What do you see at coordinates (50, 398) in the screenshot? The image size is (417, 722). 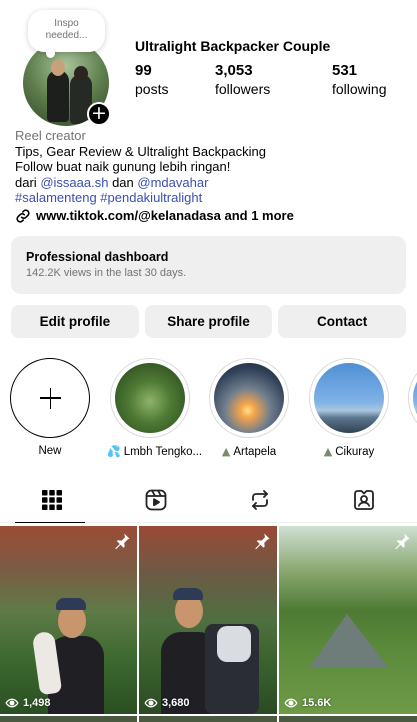 I see `plus-icon` at bounding box center [50, 398].